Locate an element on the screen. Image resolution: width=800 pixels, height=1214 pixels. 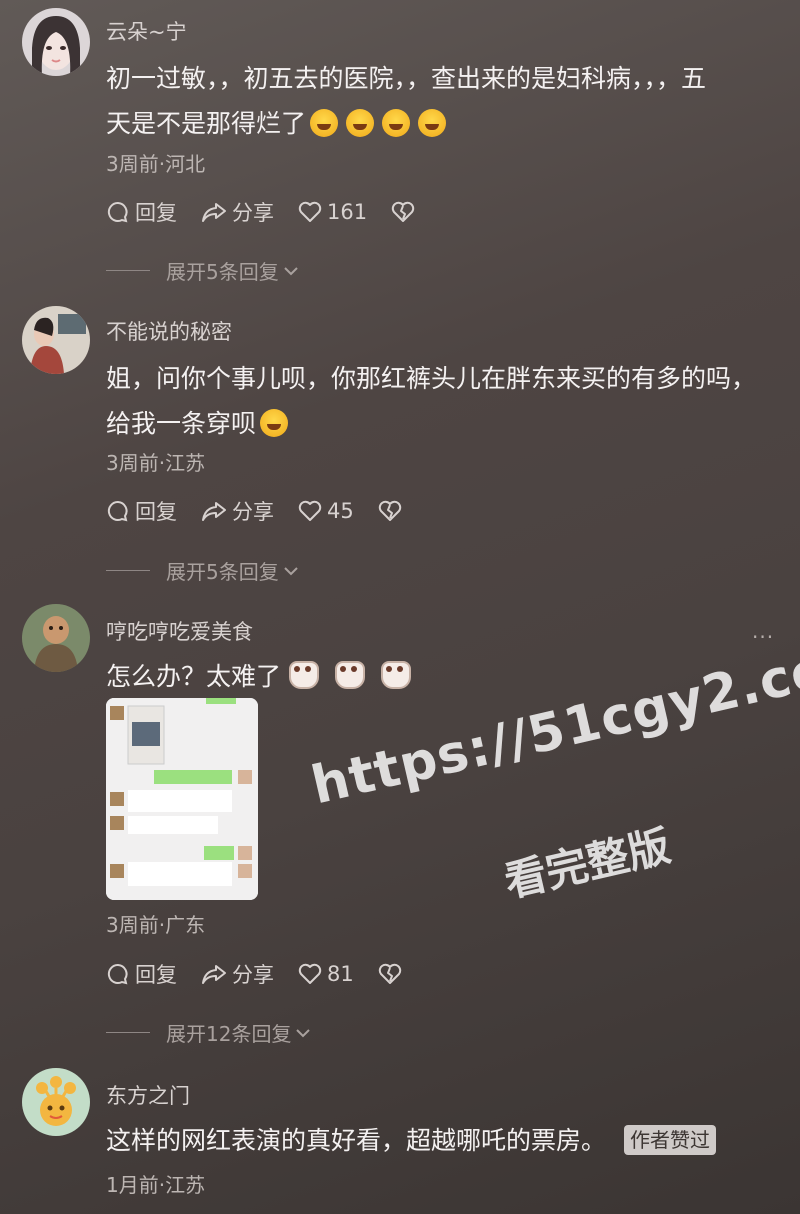
comment-text: 姐，问你个事儿呗，你那红裤头儿在胖东来买的有多的吗， 给我一条穿呗 is located at coordinates (441, 401).